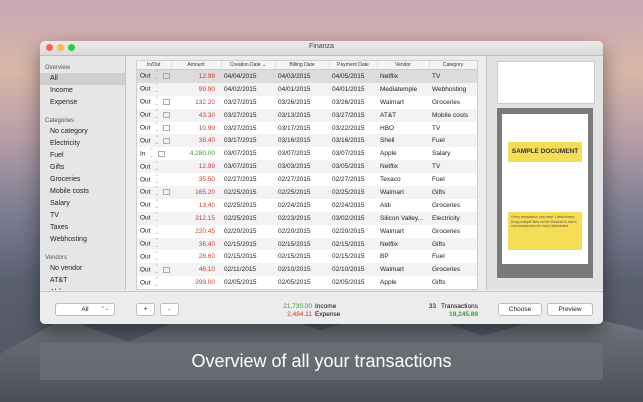 This screenshot has height=402, width=643. What do you see at coordinates (196, 231) in the screenshot?
I see `cell-amount: 220.45` at bounding box center [196, 231].